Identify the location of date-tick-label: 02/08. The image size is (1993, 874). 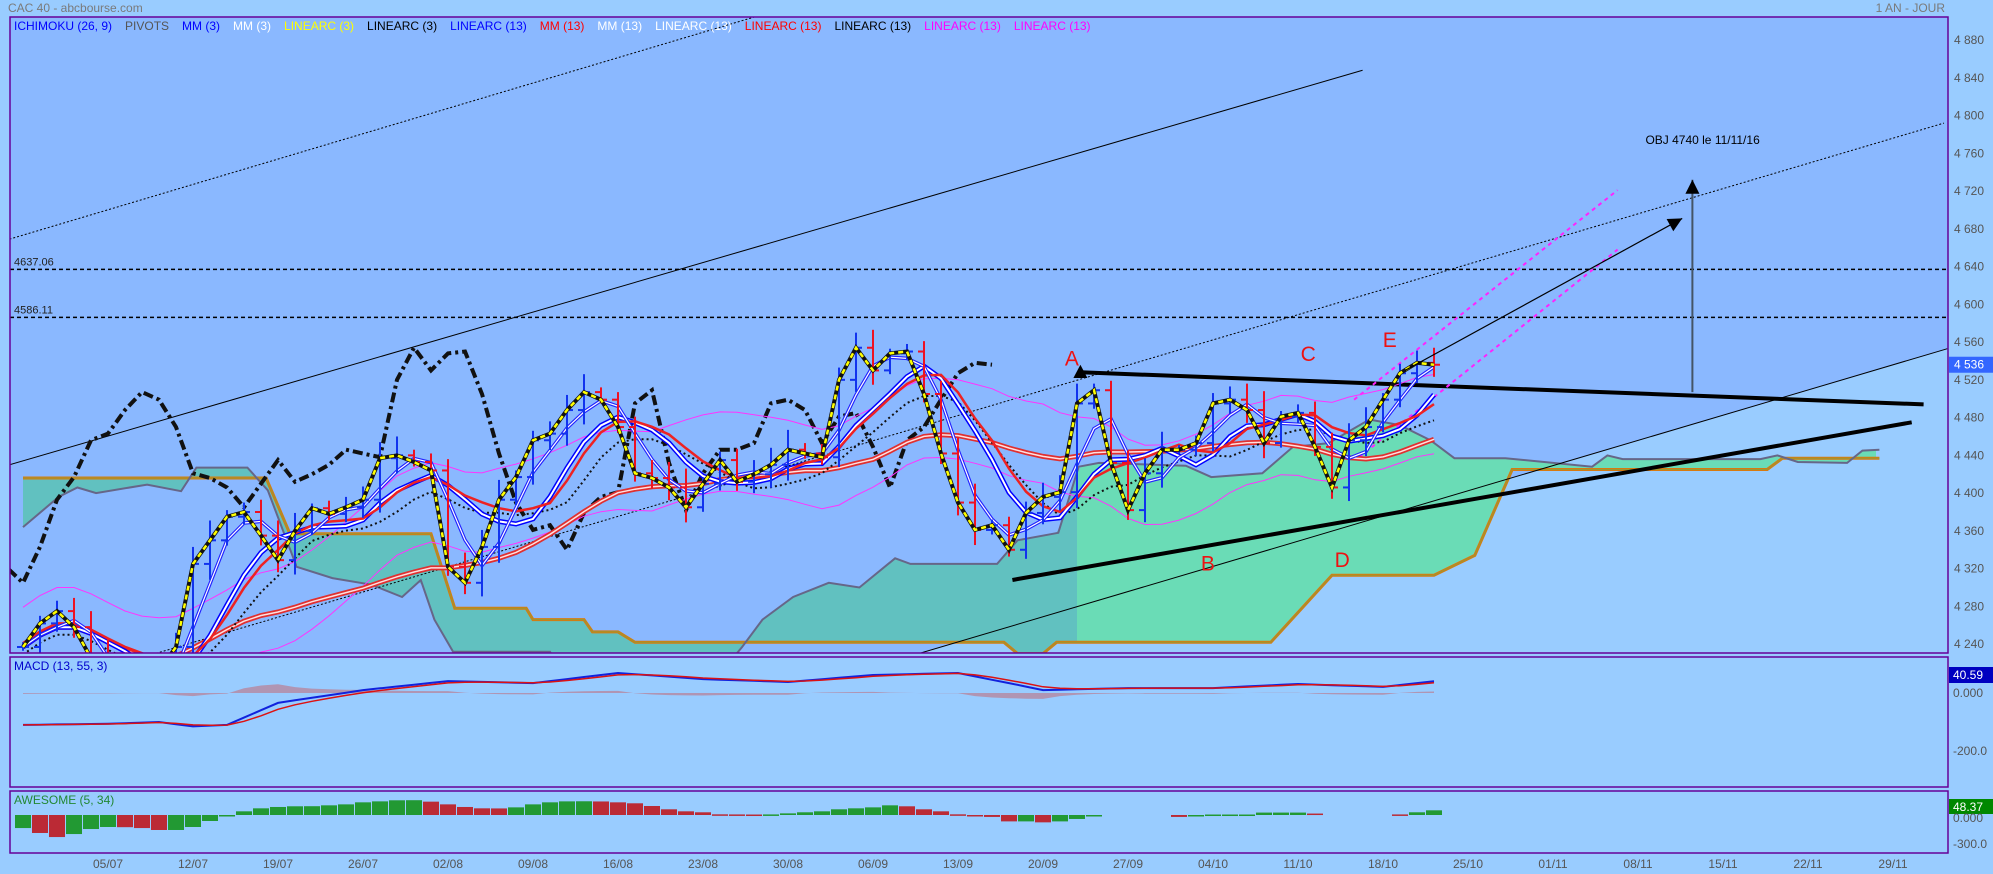
(448, 864).